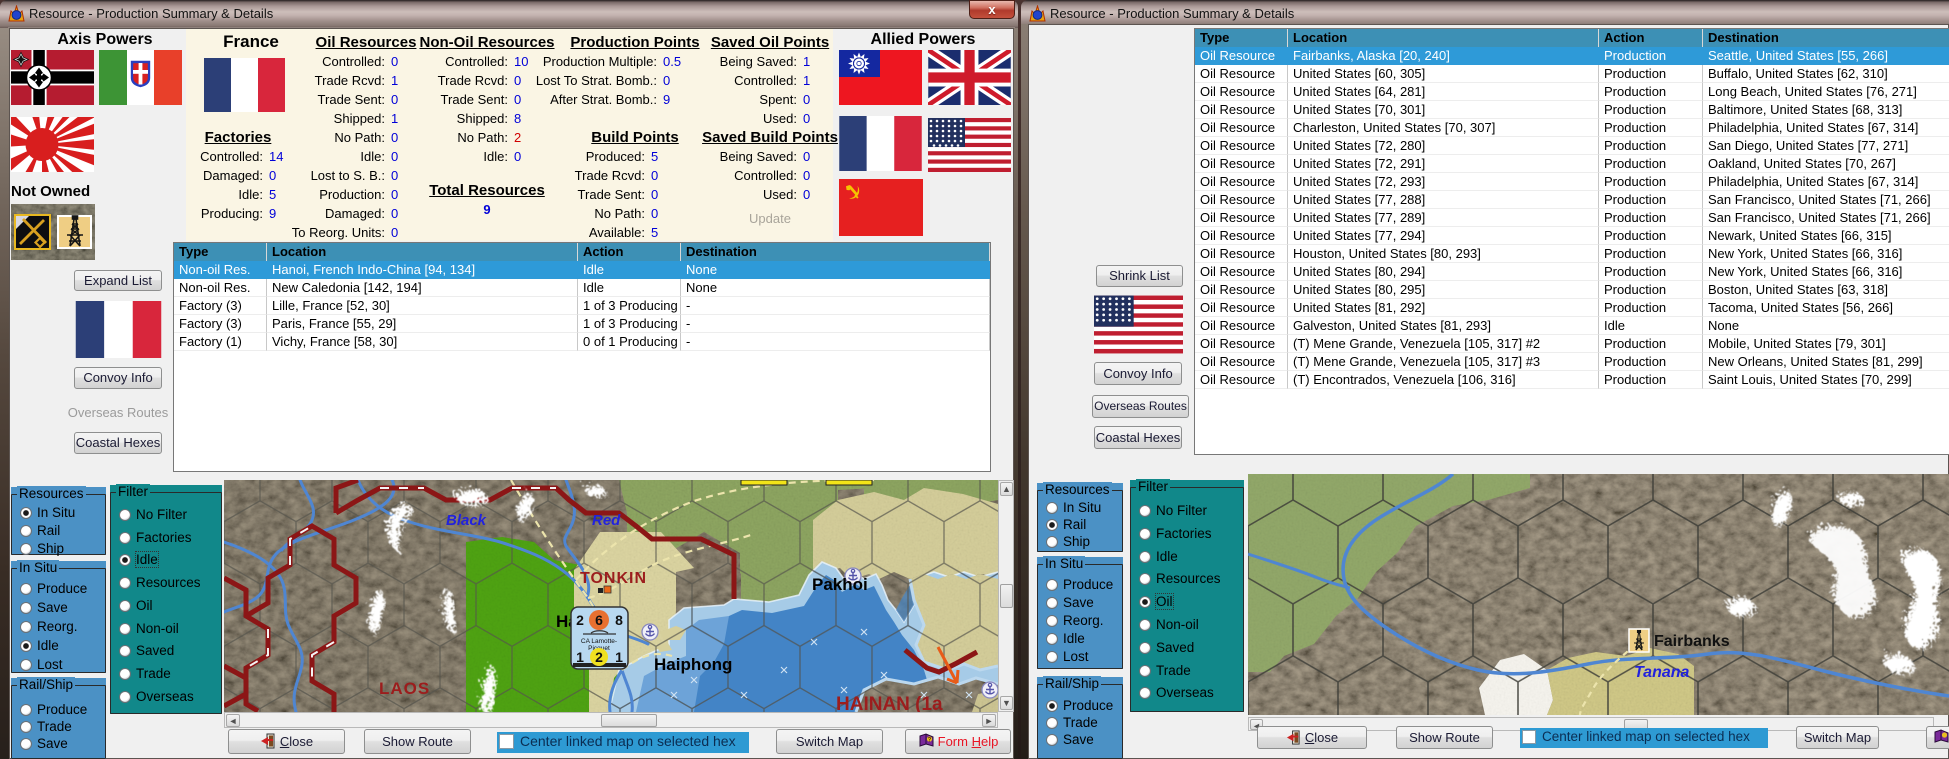 This screenshot has height=759, width=1949. I want to click on svg-text: Pakhoi, so click(840, 584).